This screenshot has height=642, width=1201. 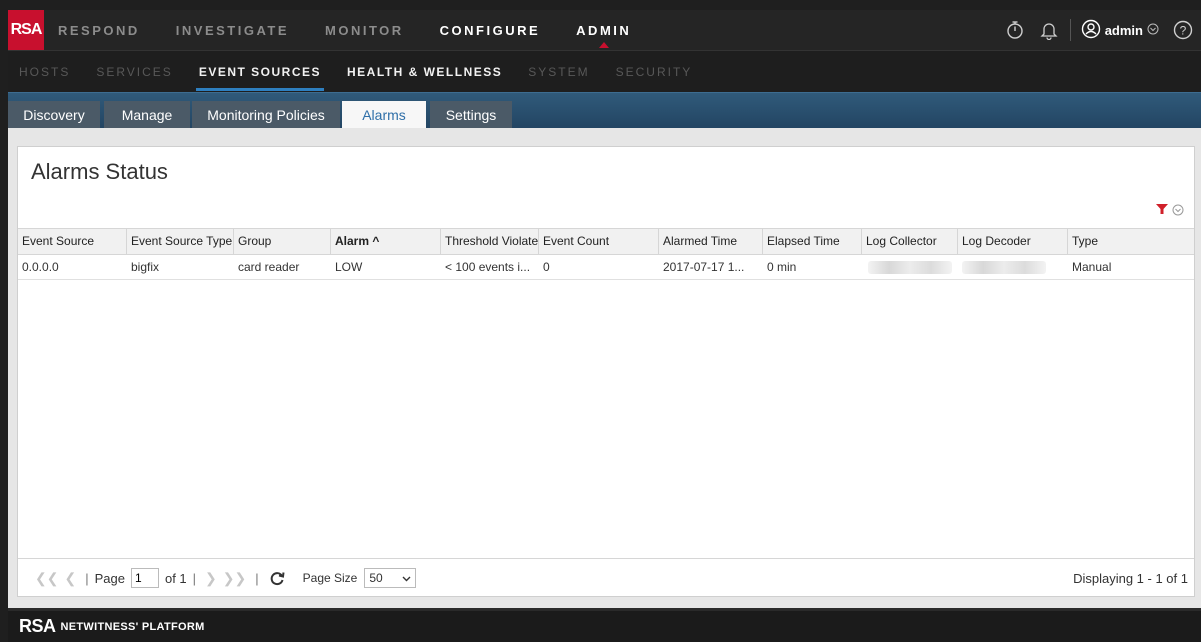 What do you see at coordinates (175, 578) in the screenshot?
I see `page-total: of 1` at bounding box center [175, 578].